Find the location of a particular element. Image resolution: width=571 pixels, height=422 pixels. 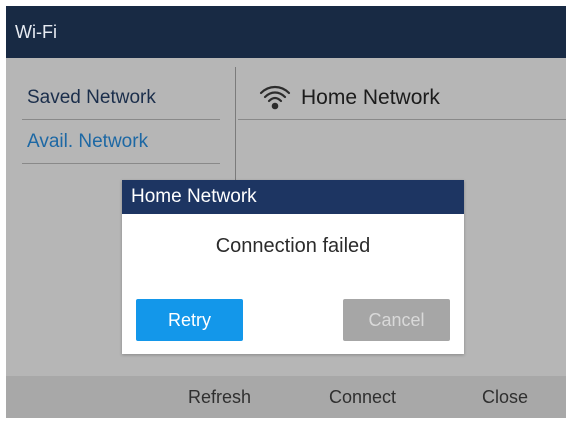

window-title: Wi-Fi is located at coordinates (286, 32).